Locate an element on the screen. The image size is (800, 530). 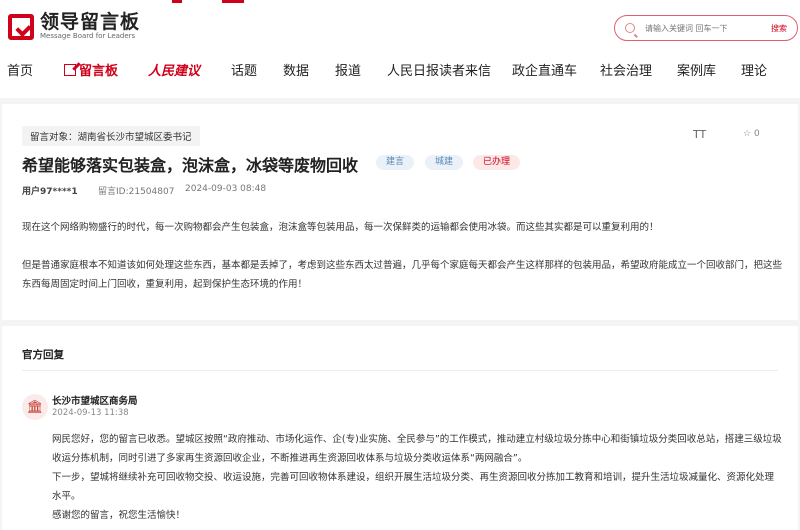
pen-icon is located at coordinates (70, 70).